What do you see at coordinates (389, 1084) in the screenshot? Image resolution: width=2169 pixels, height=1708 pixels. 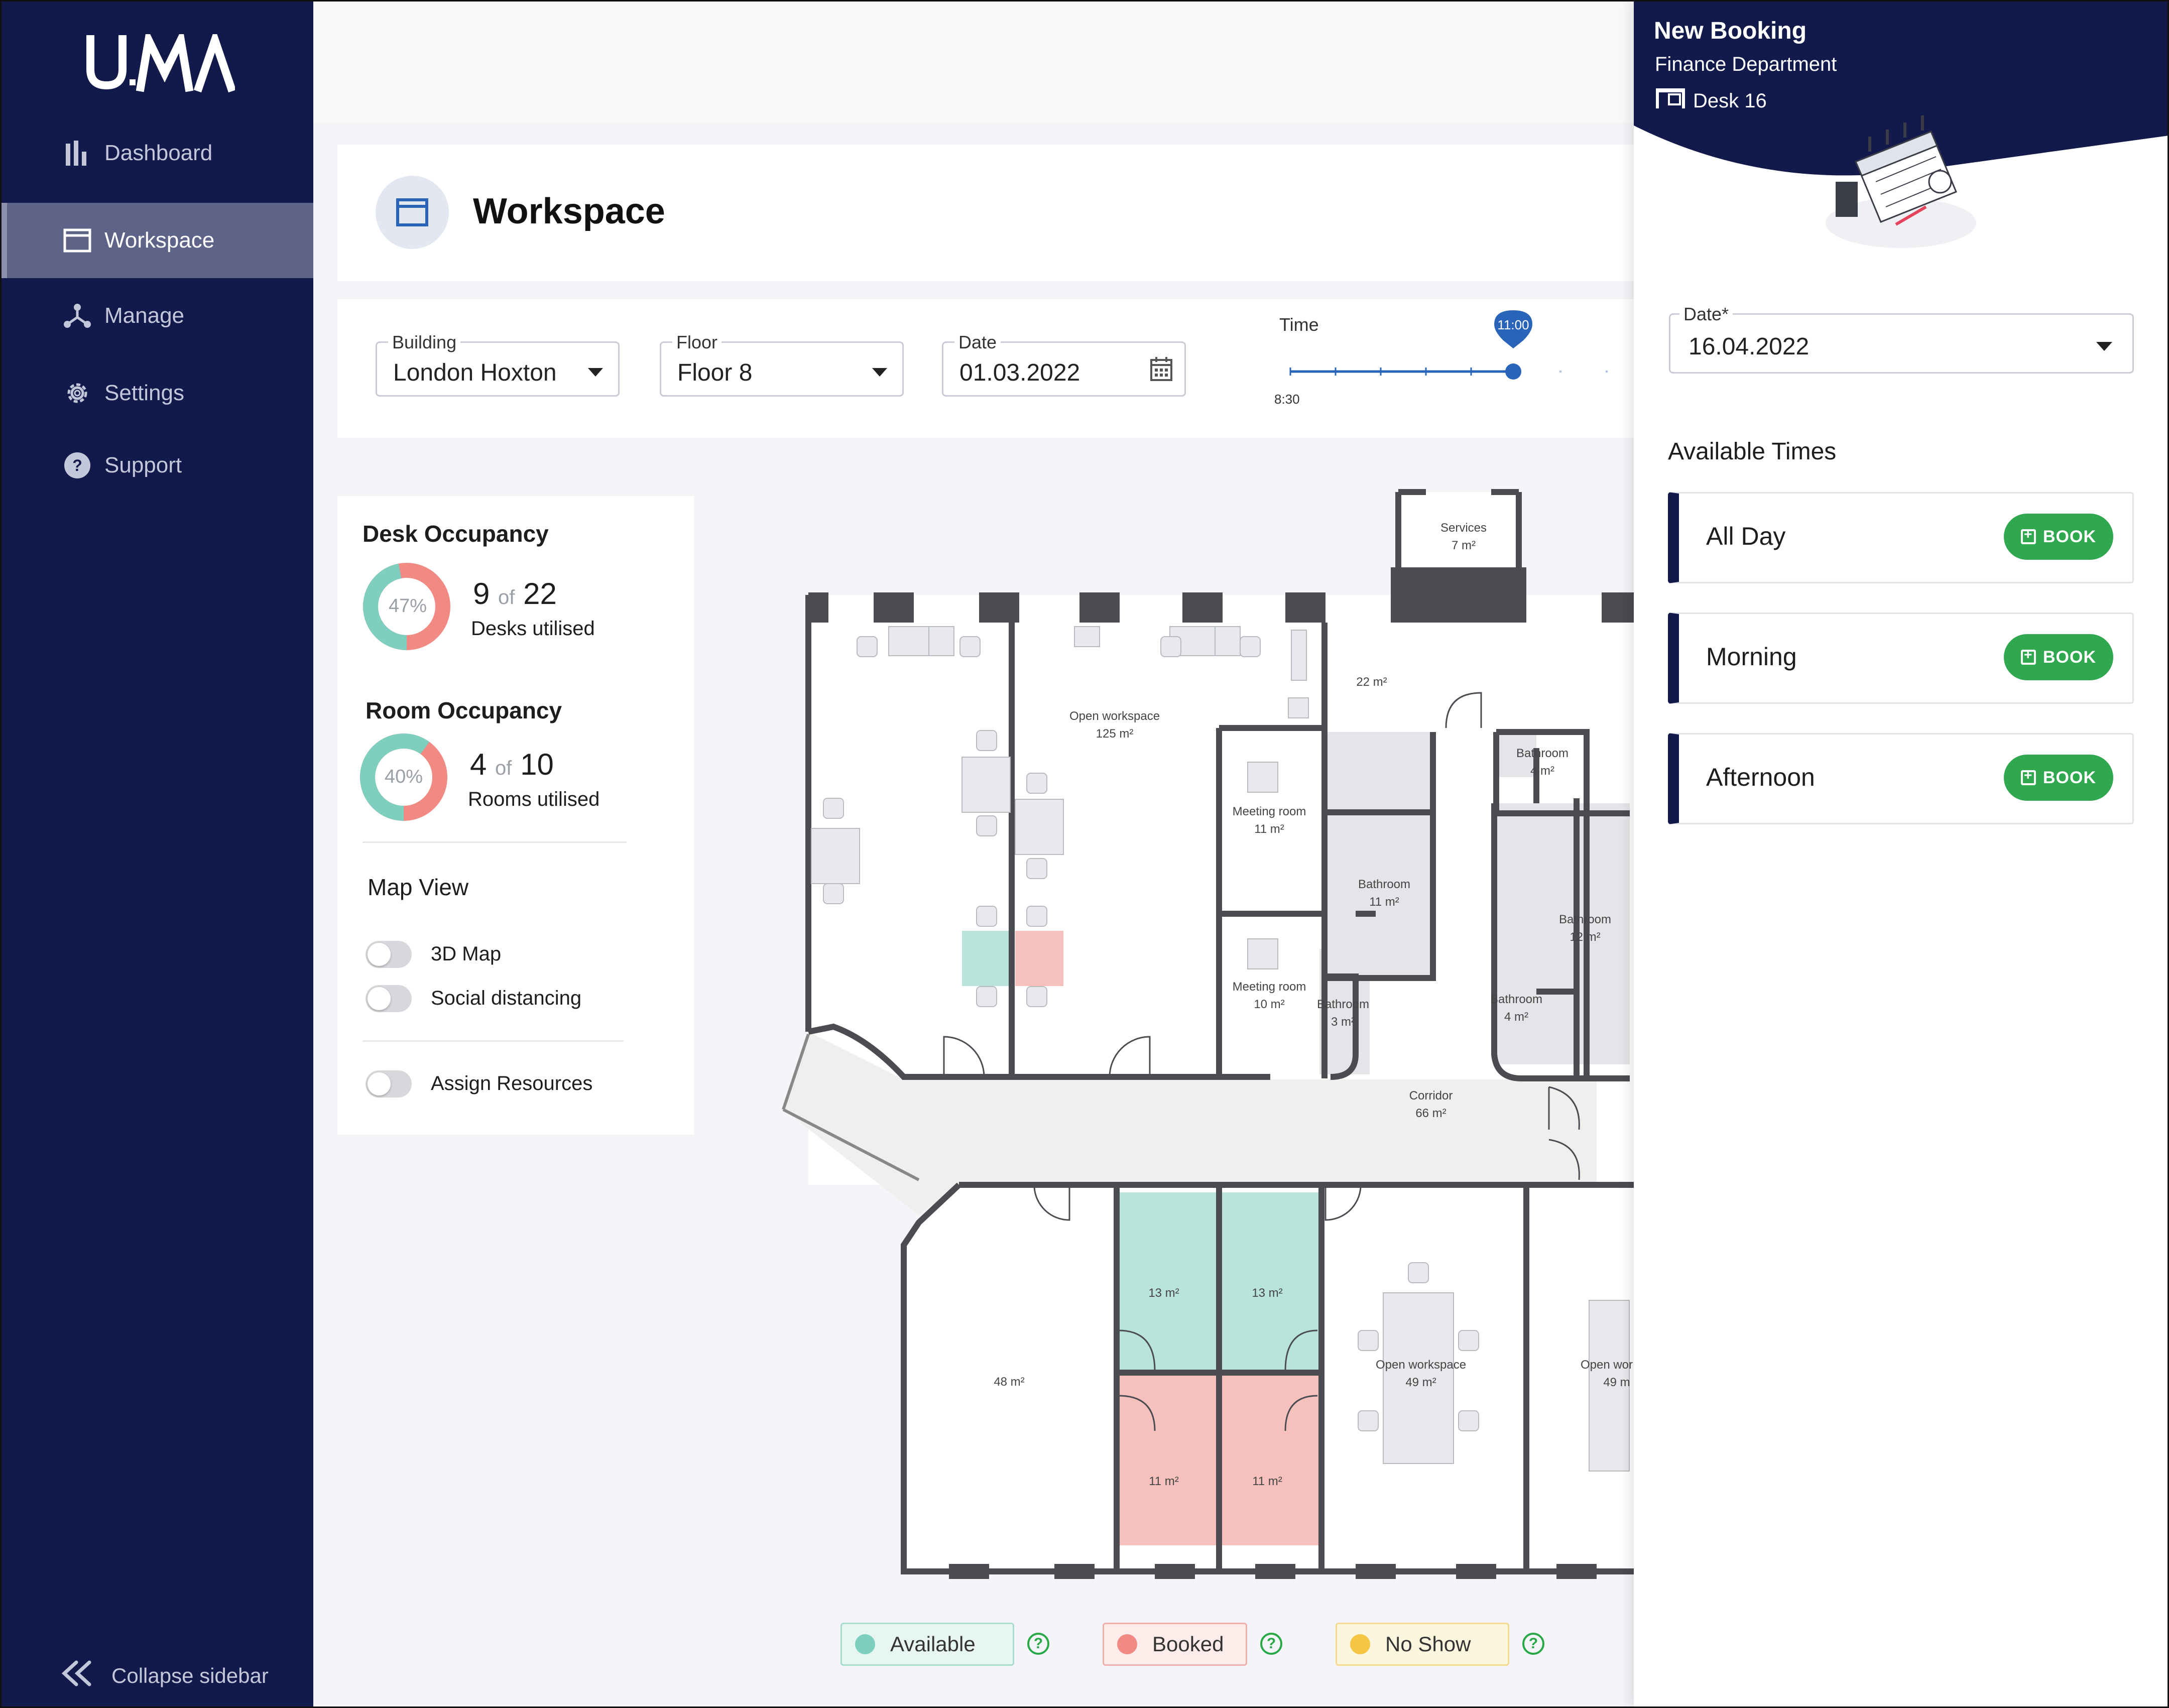 I see `assign-resources-toggle` at bounding box center [389, 1084].